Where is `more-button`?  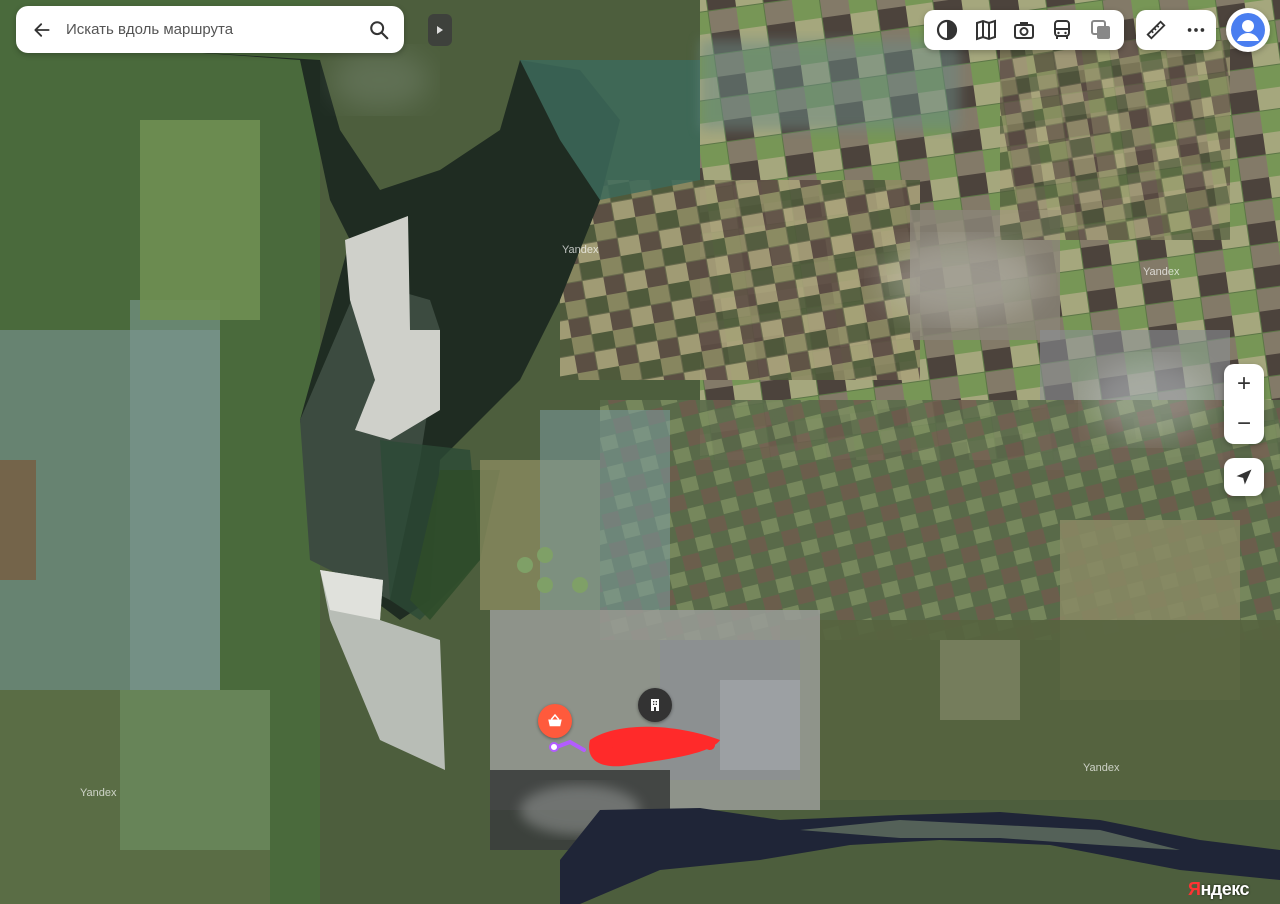
more-button is located at coordinates (1196, 30).